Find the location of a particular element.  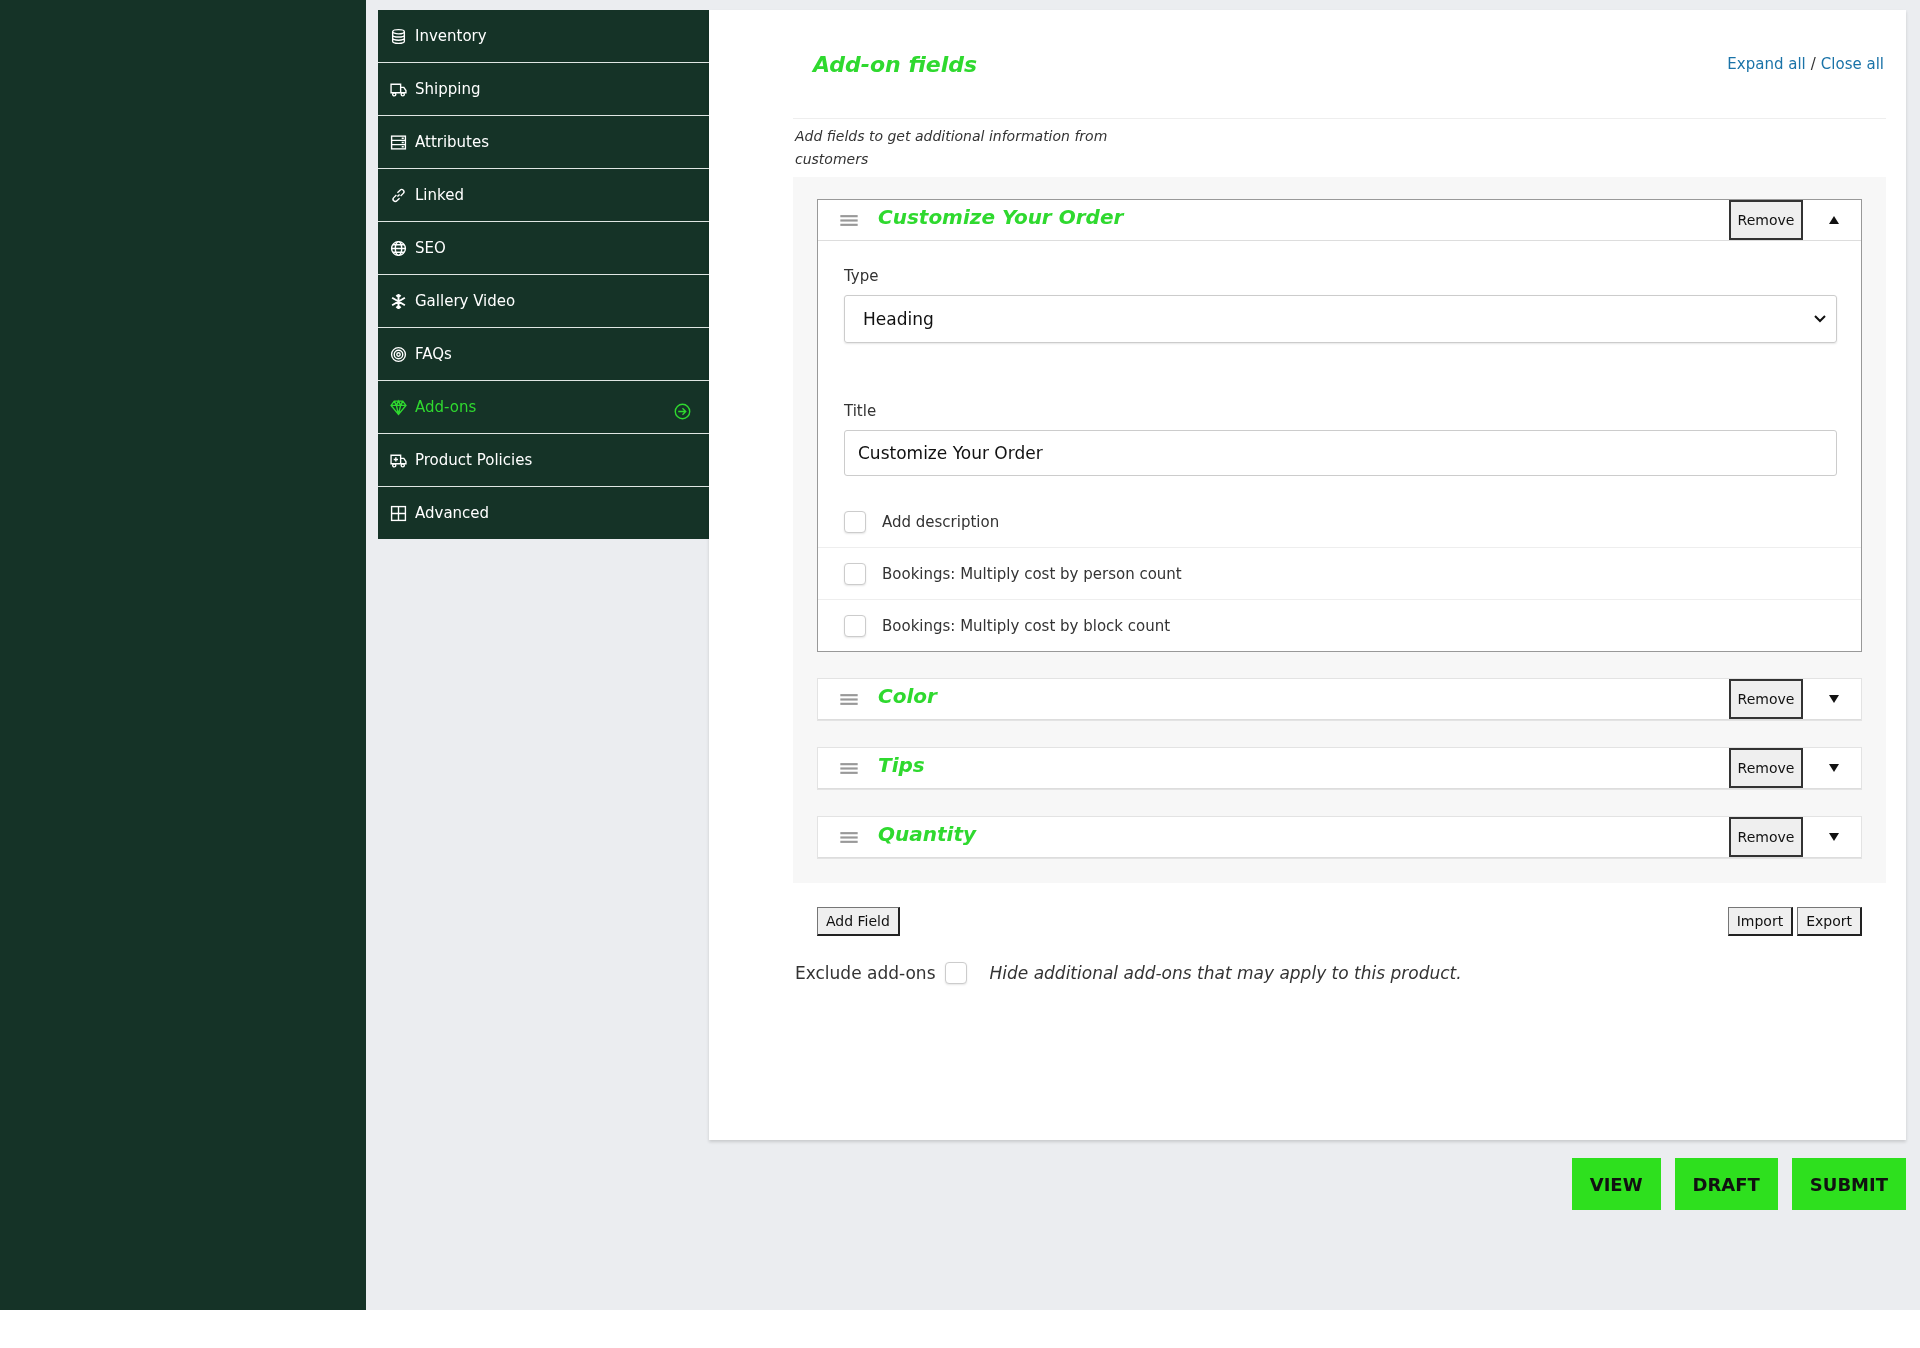

chevron-down-icon is located at coordinates (1820, 319).